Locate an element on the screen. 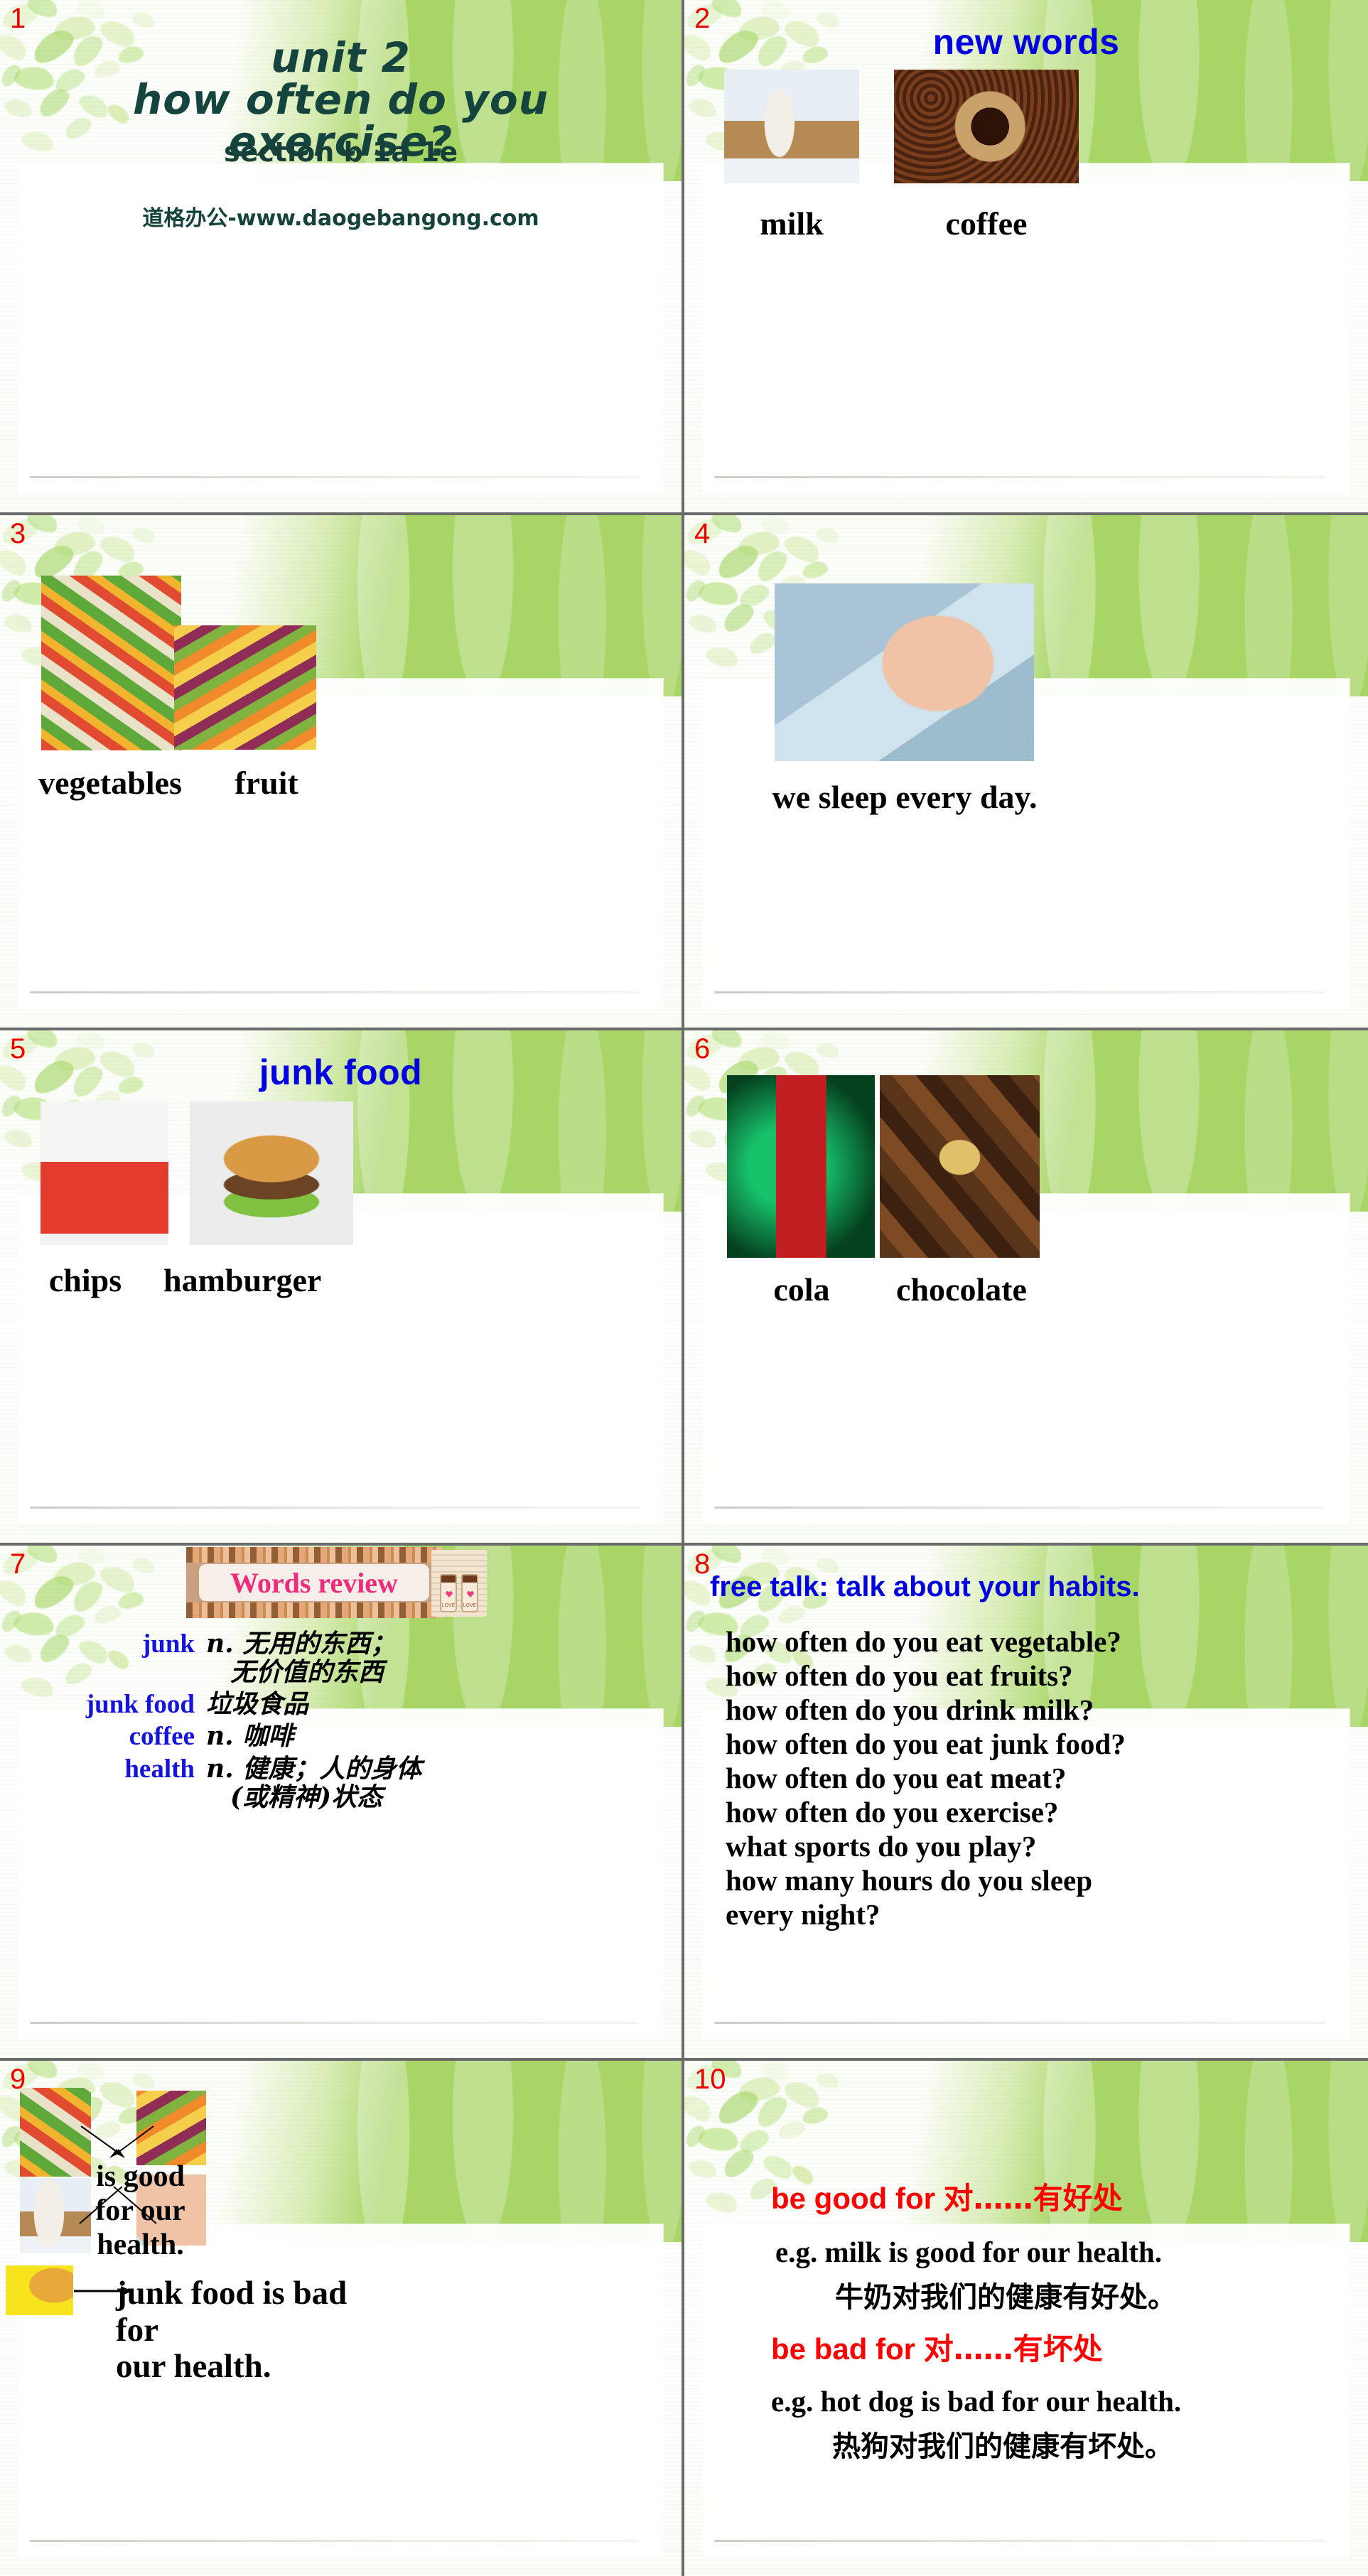 The width and height of the screenshot is (1368, 2576). title-line-2: how often do you is located at coordinates (340, 100).